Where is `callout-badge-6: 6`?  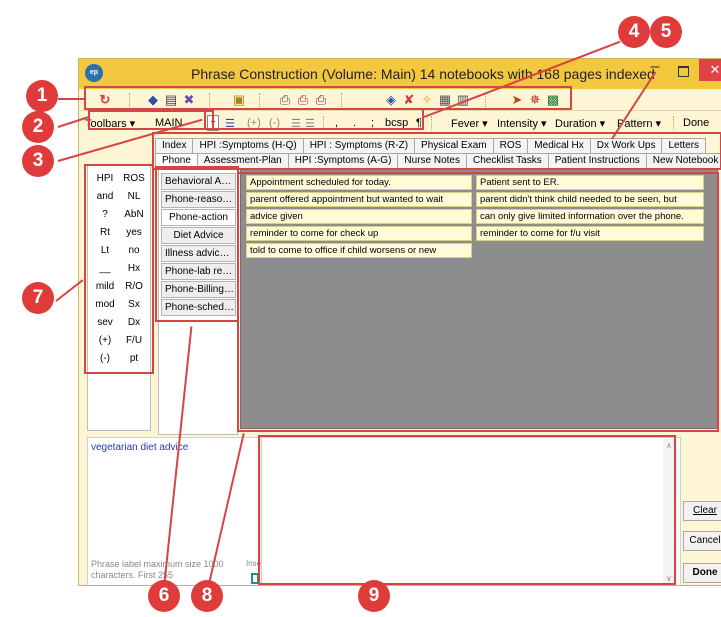 callout-badge-6: 6 is located at coordinates (164, 596).